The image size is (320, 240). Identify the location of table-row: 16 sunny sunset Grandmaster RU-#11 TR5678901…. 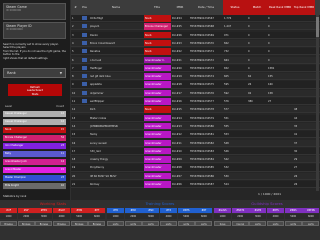
(195, 143).